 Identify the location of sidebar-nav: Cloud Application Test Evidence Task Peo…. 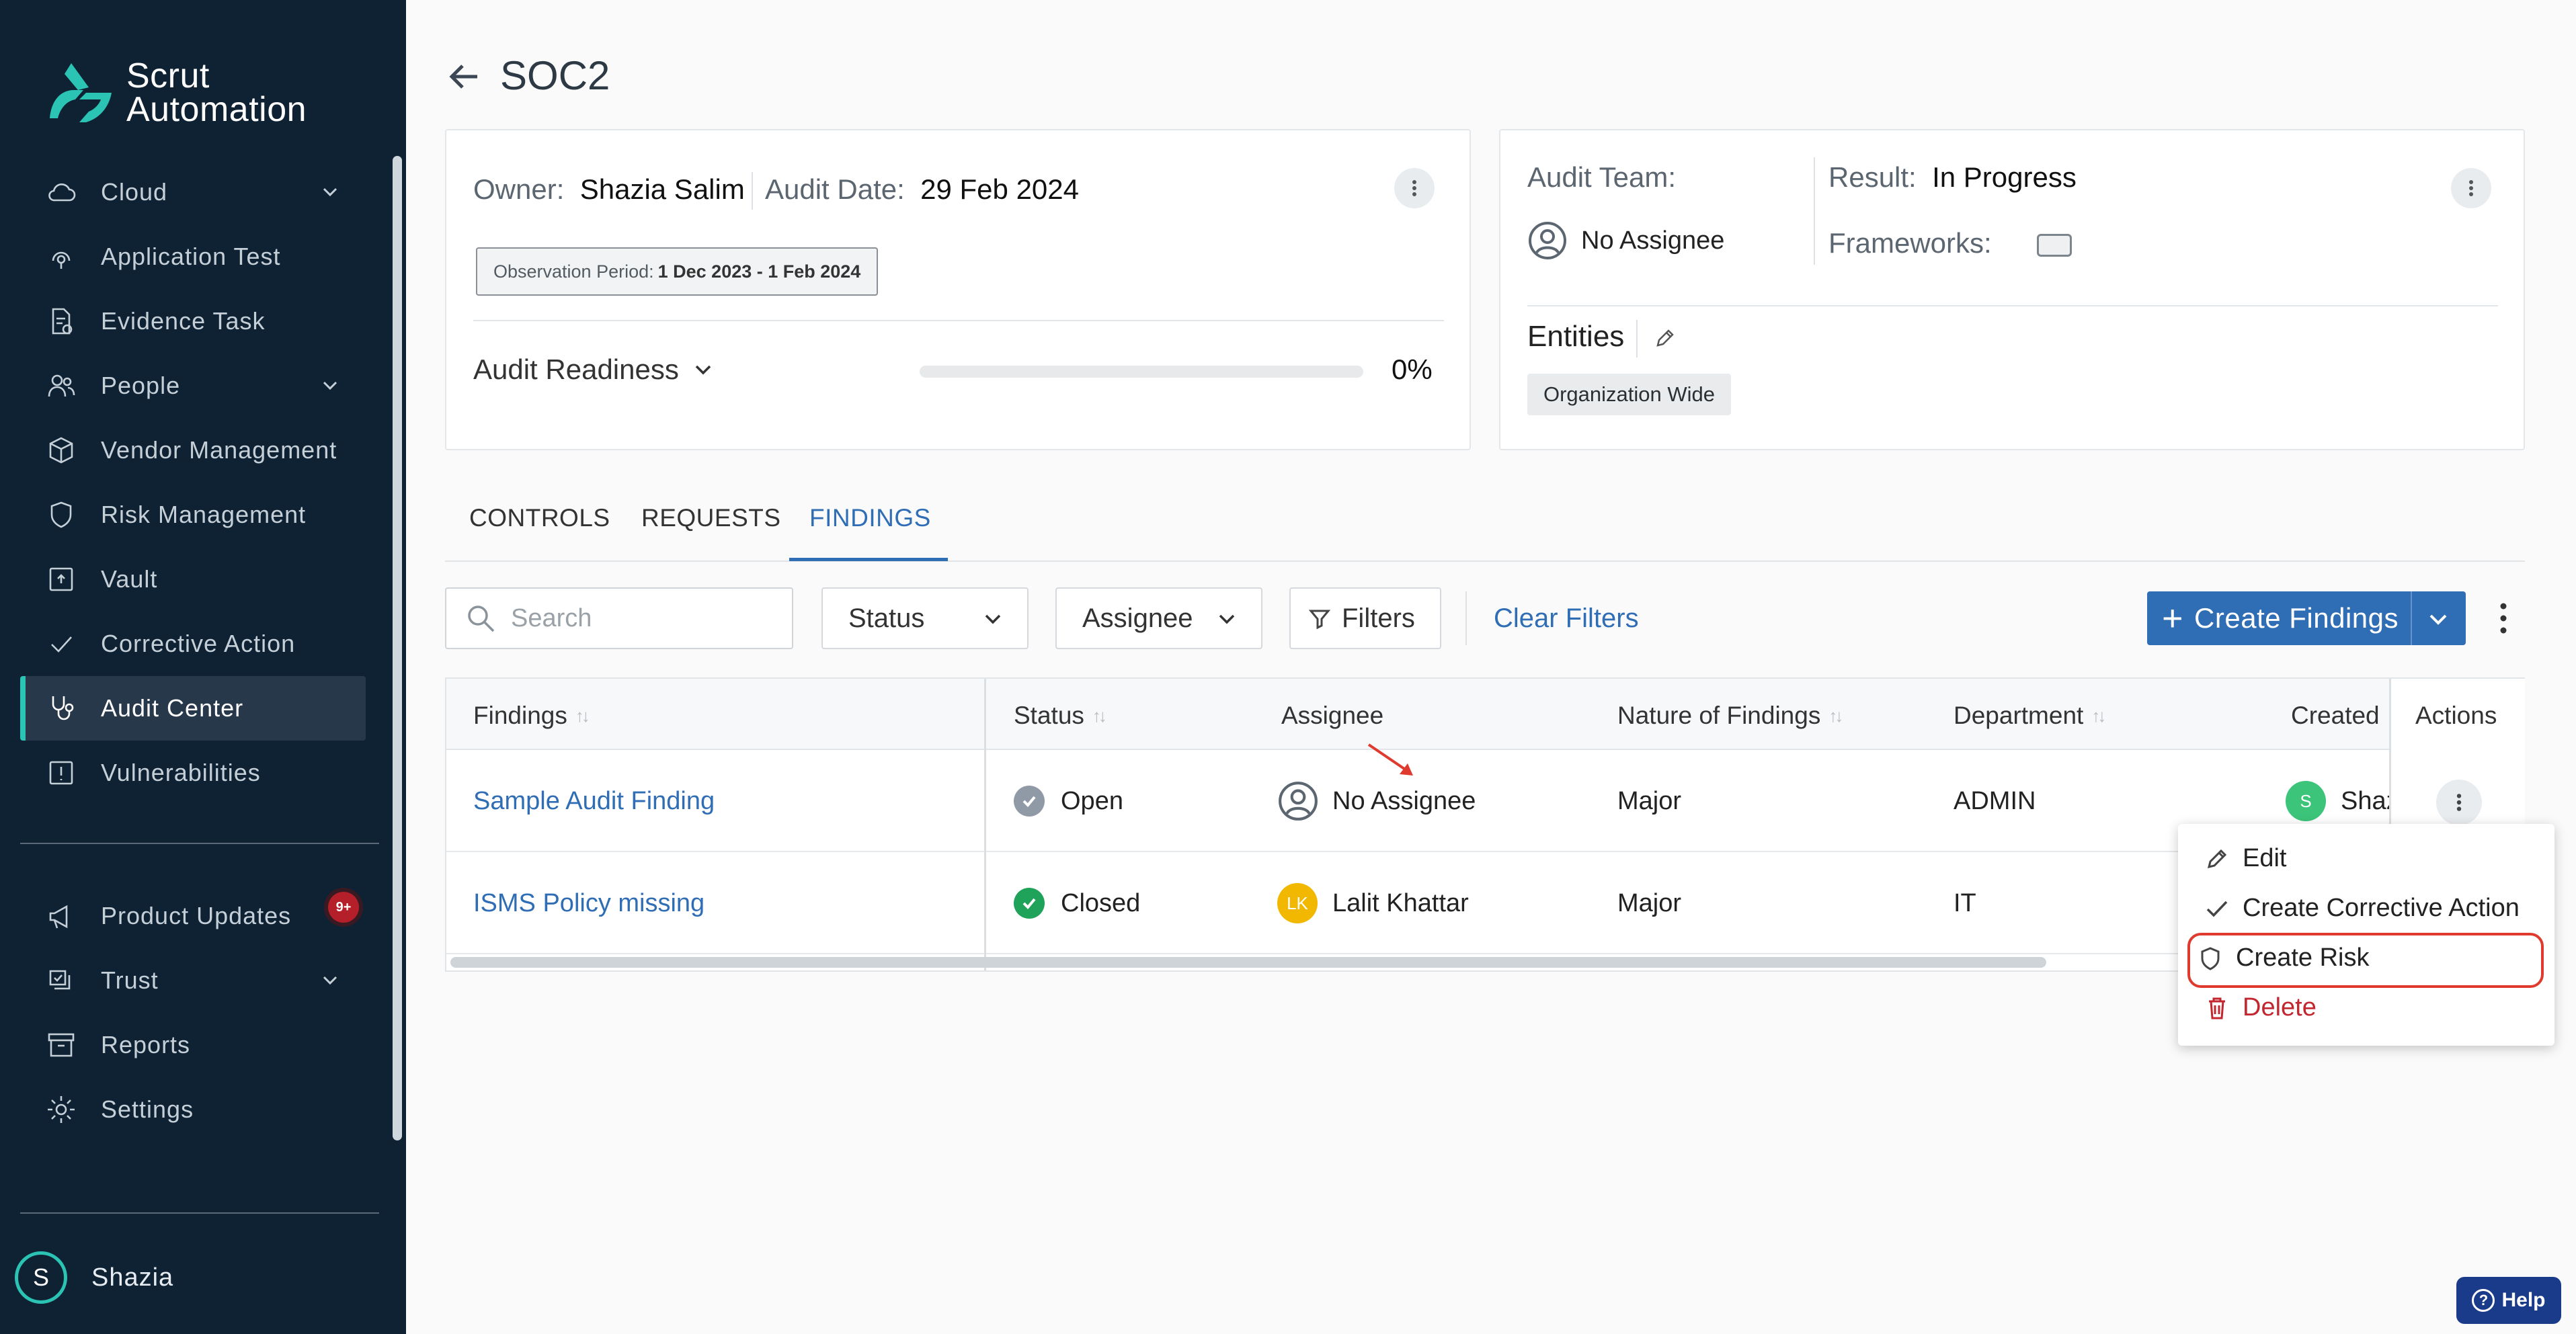
(193, 482).